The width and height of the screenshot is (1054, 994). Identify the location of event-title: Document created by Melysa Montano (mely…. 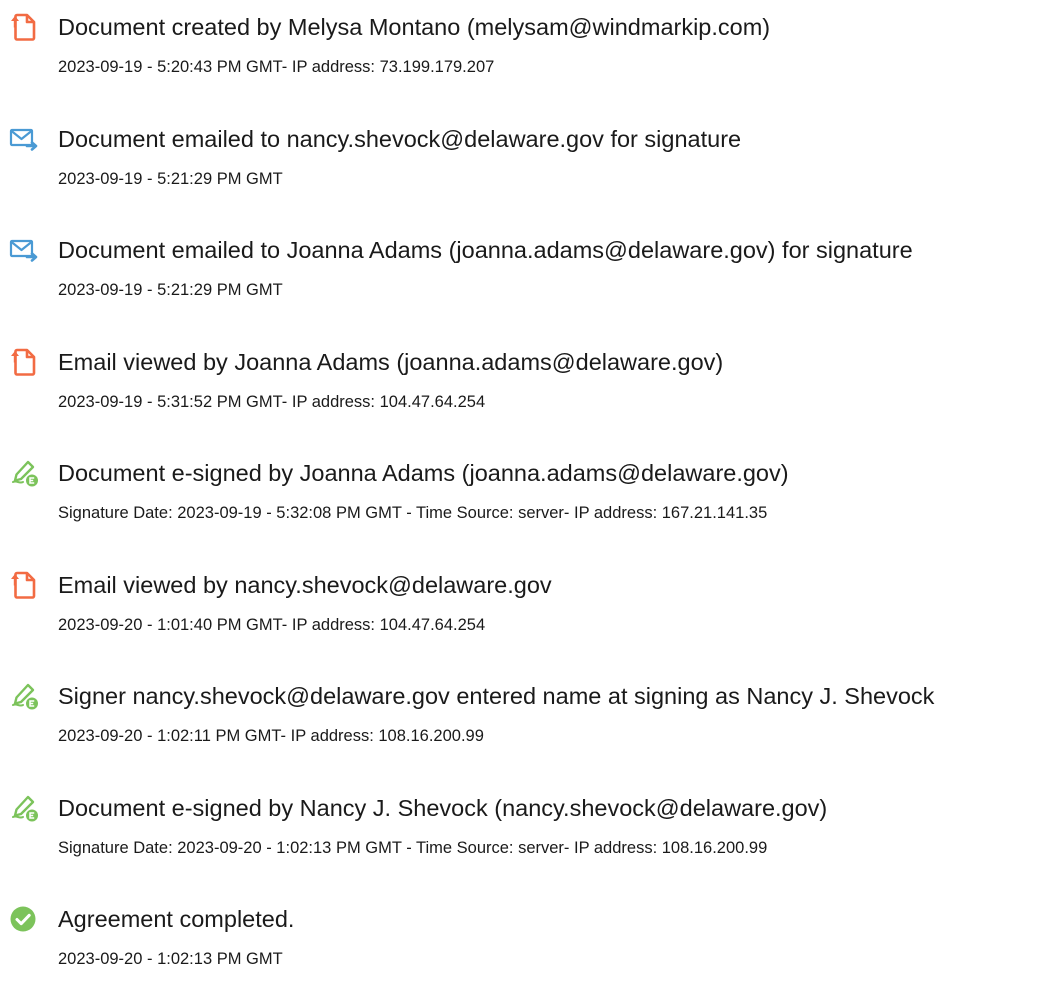
(414, 27).